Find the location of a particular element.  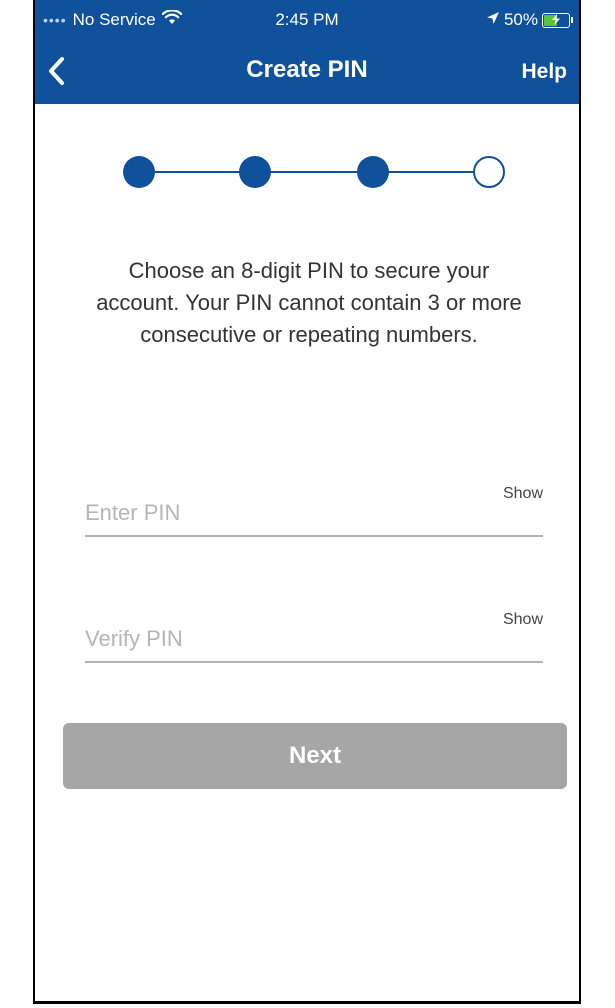

status-bar: •••• No Service 2:45 PM 50% is located at coordinates (307, 20).